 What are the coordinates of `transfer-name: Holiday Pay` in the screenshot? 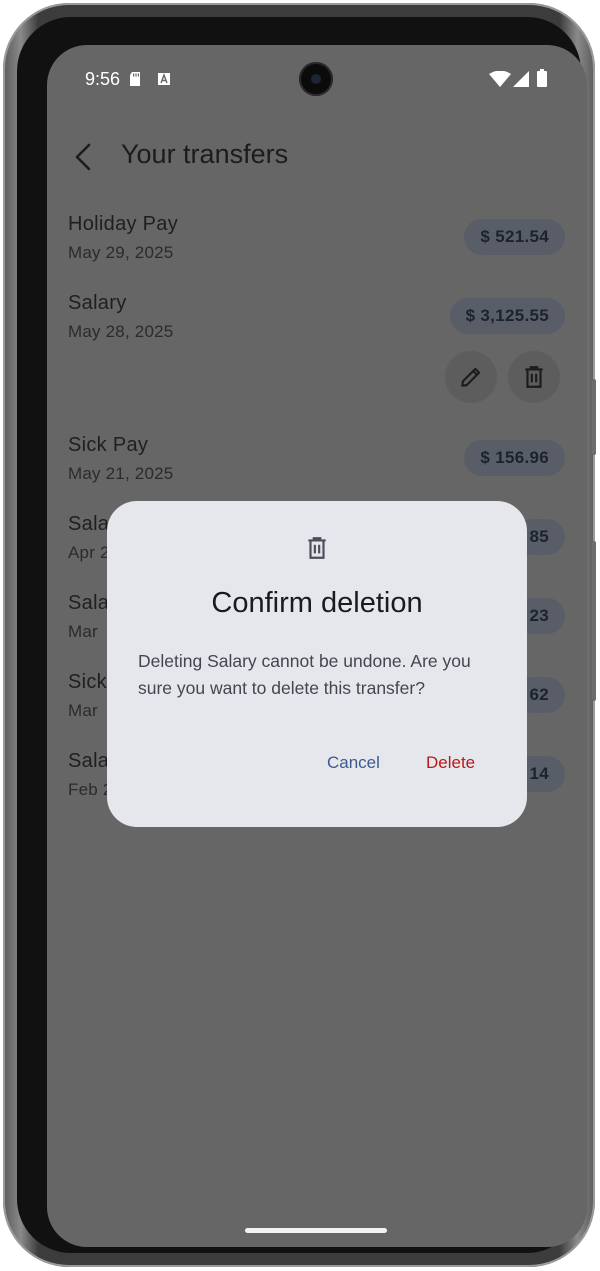 It's located at (123, 224).